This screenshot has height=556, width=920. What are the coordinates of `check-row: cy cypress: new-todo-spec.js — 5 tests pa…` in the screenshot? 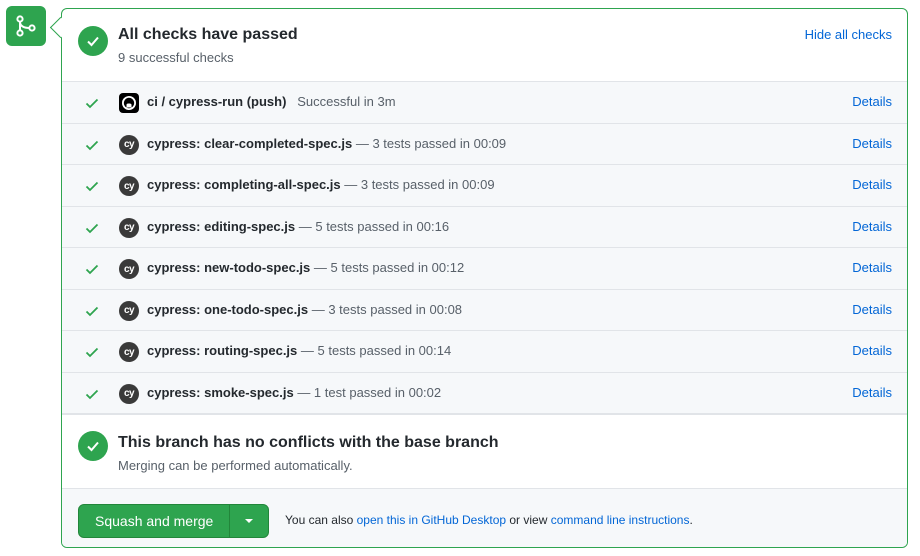 It's located at (484, 269).